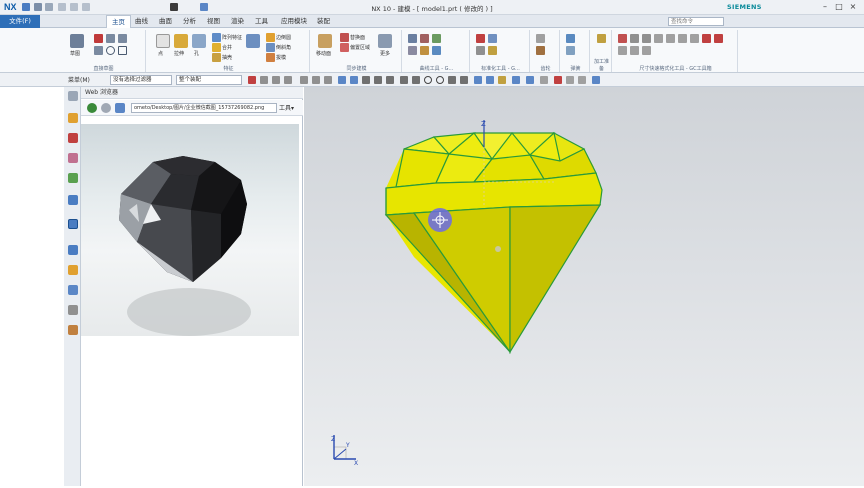 The height and width of the screenshot is (488, 864). I want to click on process-studio-icon, so click(73, 270).